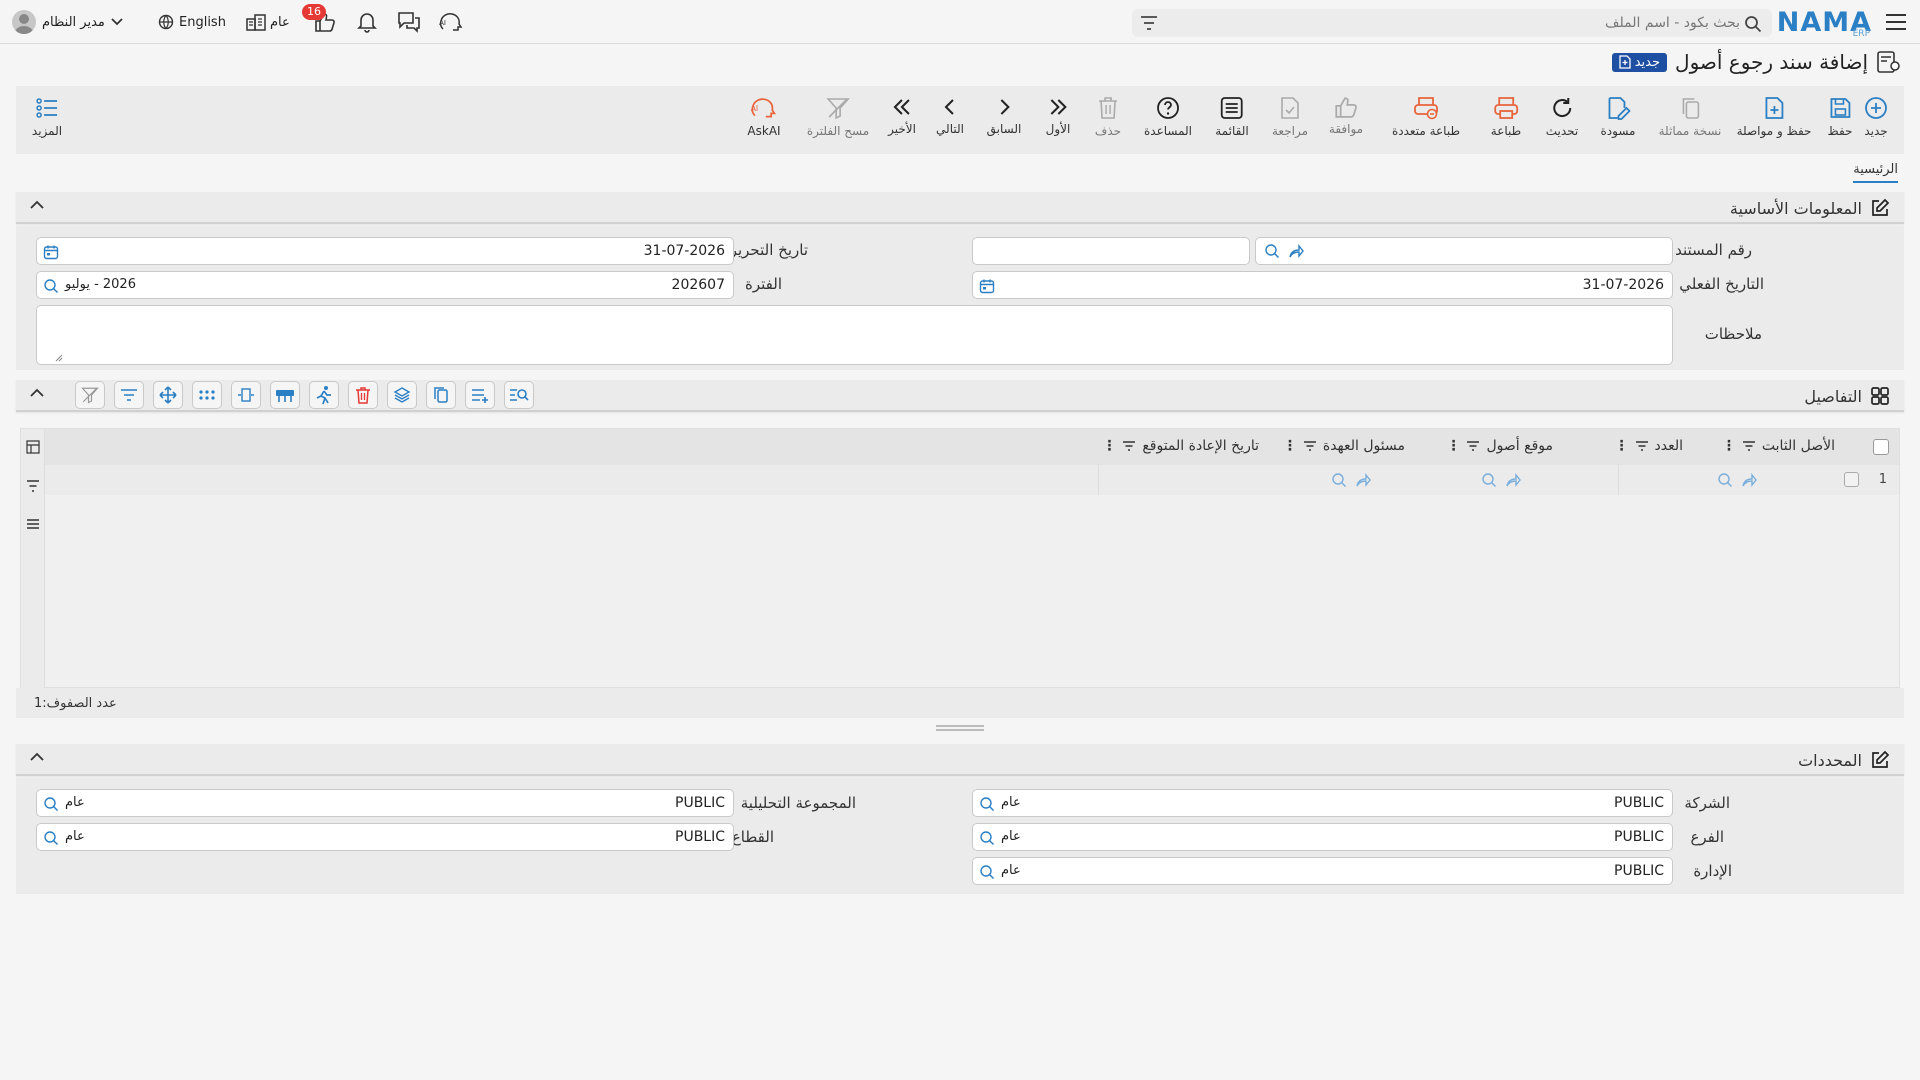 Image resolution: width=1920 pixels, height=1080 pixels. What do you see at coordinates (168, 395) in the screenshot?
I see `move-button` at bounding box center [168, 395].